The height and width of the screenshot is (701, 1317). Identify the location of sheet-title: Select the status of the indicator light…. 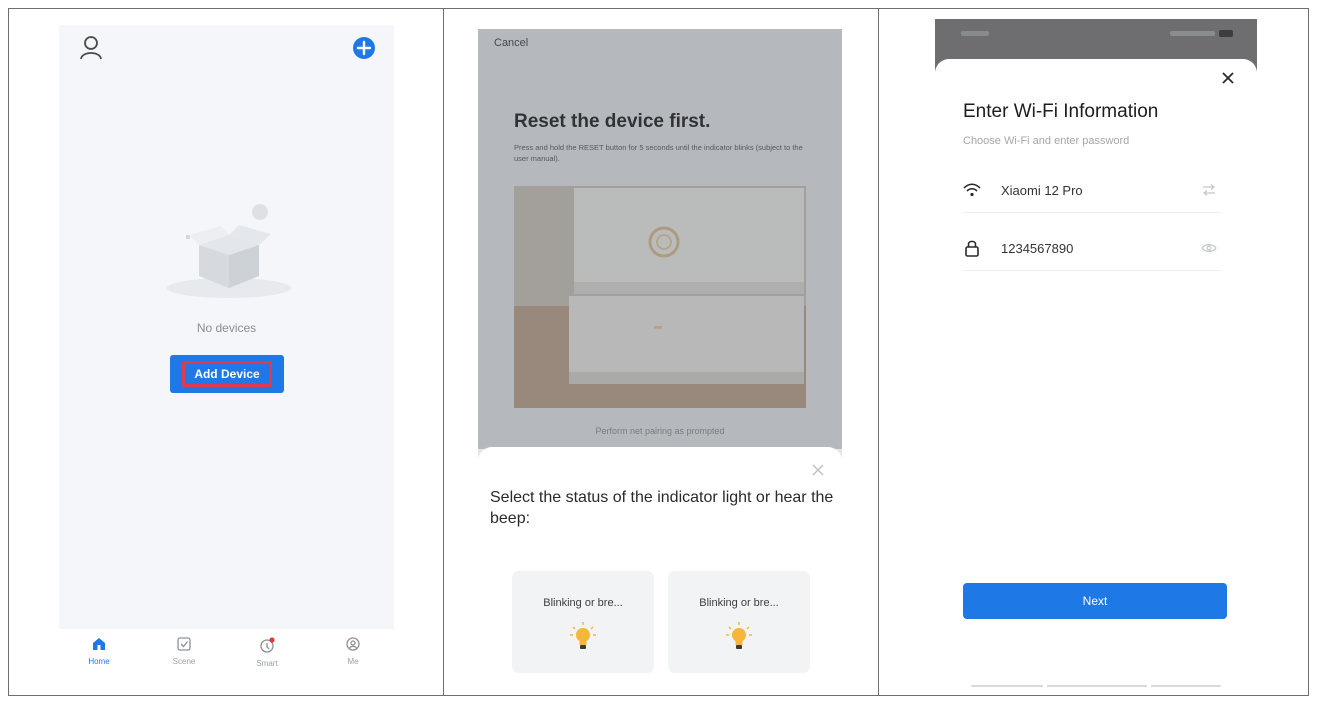
(662, 508).